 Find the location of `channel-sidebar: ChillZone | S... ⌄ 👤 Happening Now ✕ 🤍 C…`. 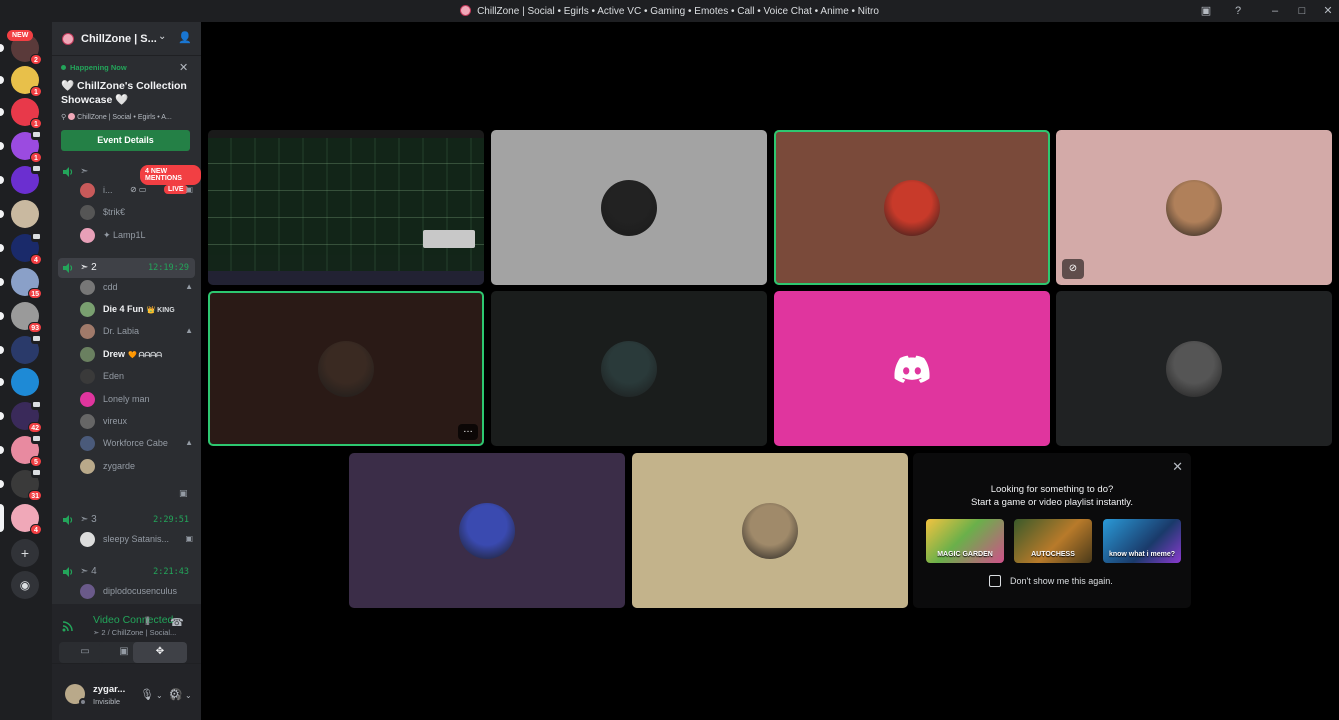

channel-sidebar: ChillZone | S... ⌄ 👤 Happening Now ✕ 🤍 C… is located at coordinates (126, 371).